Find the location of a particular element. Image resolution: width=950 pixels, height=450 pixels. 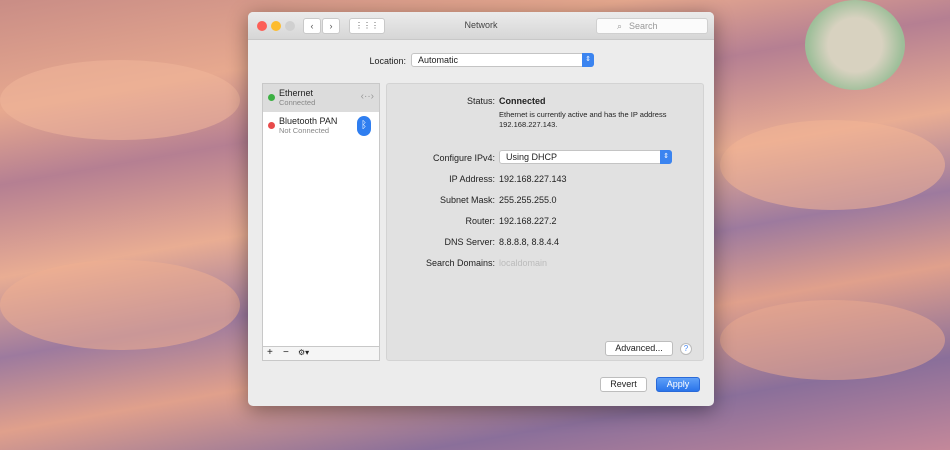

status-value: Connected is located at coordinates (522, 101).